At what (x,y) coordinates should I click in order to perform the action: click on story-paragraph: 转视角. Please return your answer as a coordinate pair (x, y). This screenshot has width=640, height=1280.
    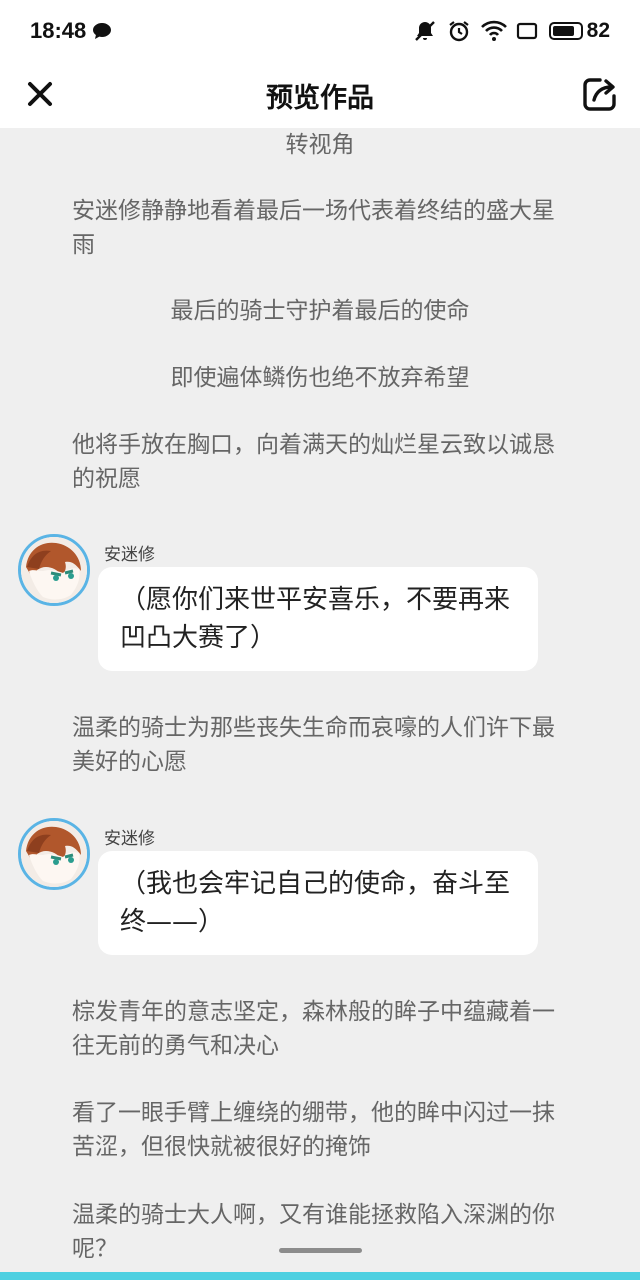
    Looking at the image, I should click on (320, 145).